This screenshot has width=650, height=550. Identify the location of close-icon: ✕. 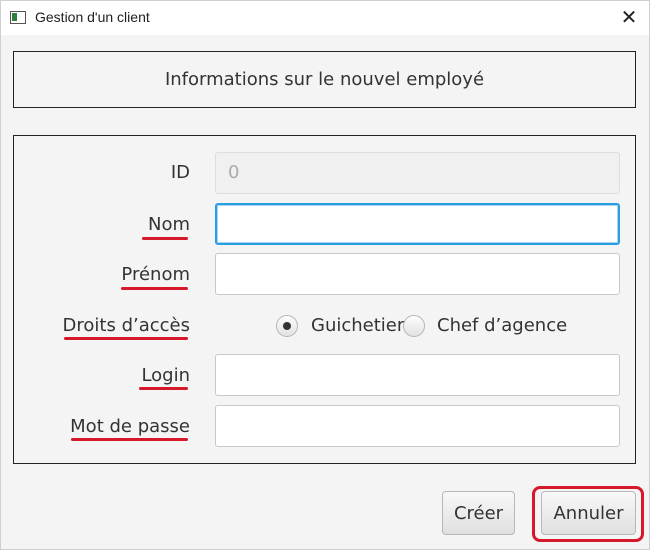
(629, 17).